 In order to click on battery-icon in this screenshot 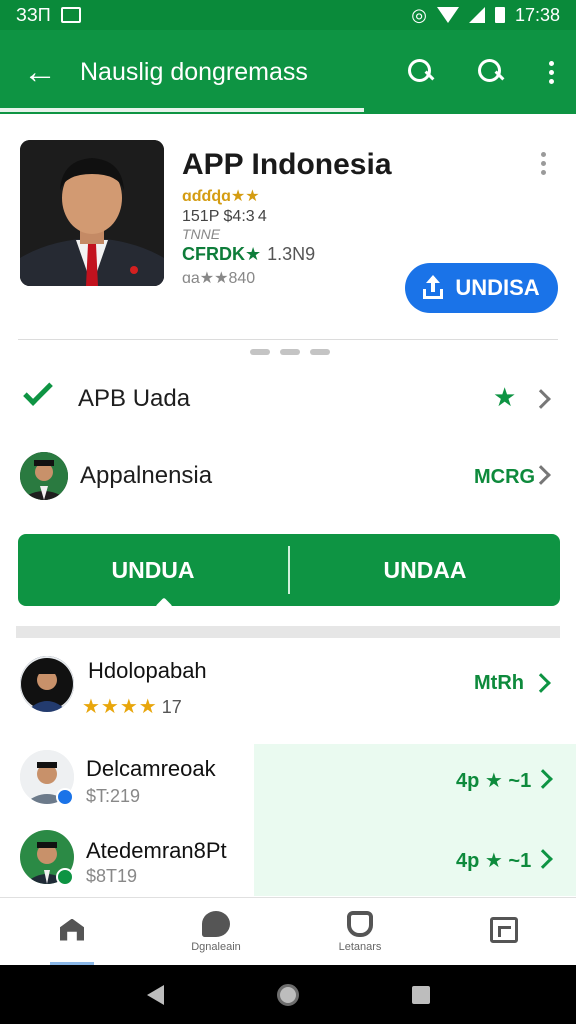, I will do `click(499, 15)`.